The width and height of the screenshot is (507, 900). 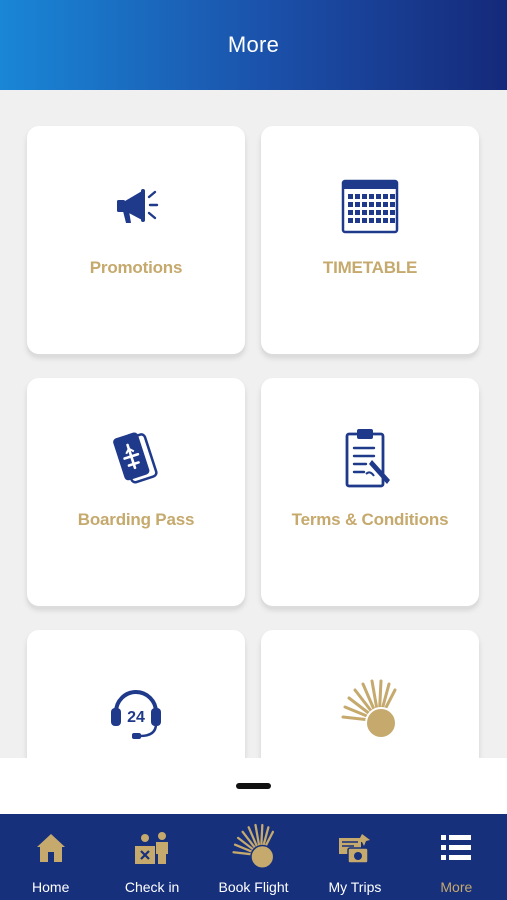 I want to click on list-icon, so click(x=456, y=848).